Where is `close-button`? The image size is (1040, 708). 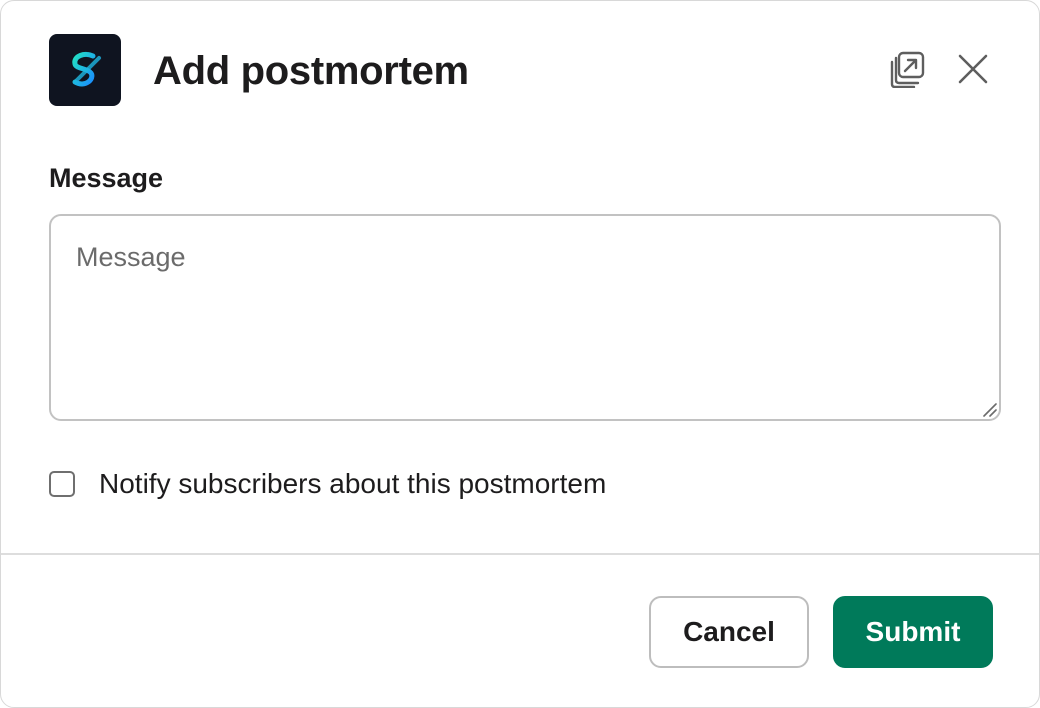 close-button is located at coordinates (973, 71).